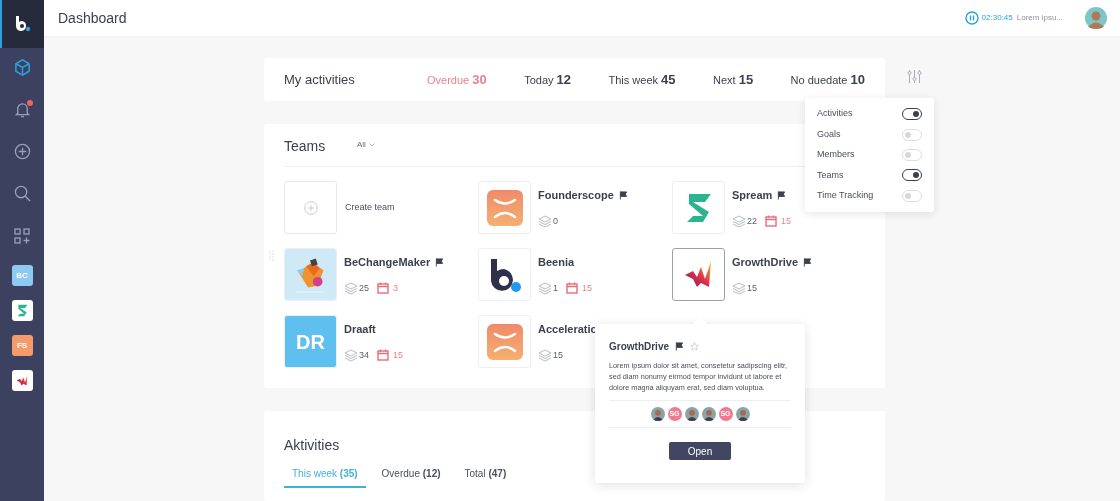 The width and height of the screenshot is (1120, 501). I want to click on b-logo-icon, so click(23, 24).